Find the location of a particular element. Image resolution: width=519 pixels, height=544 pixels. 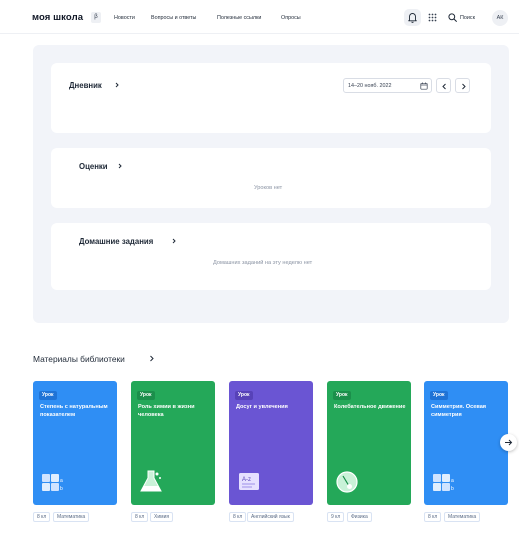

diary-card is located at coordinates (271, 98).